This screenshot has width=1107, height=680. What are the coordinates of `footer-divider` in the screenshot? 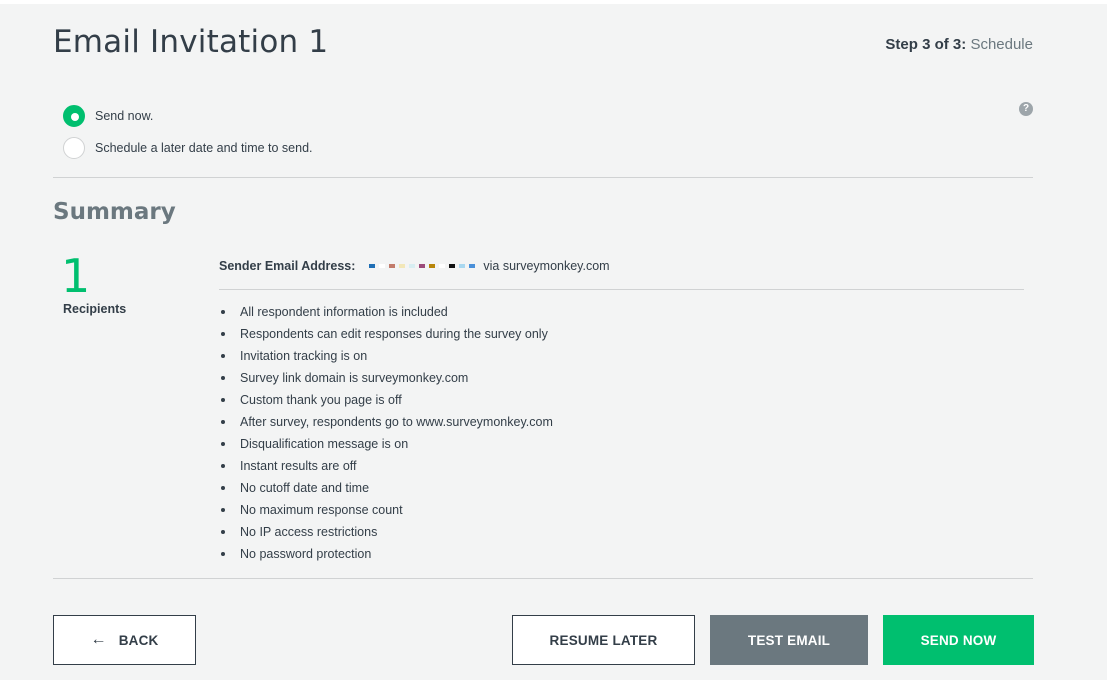 It's located at (543, 578).